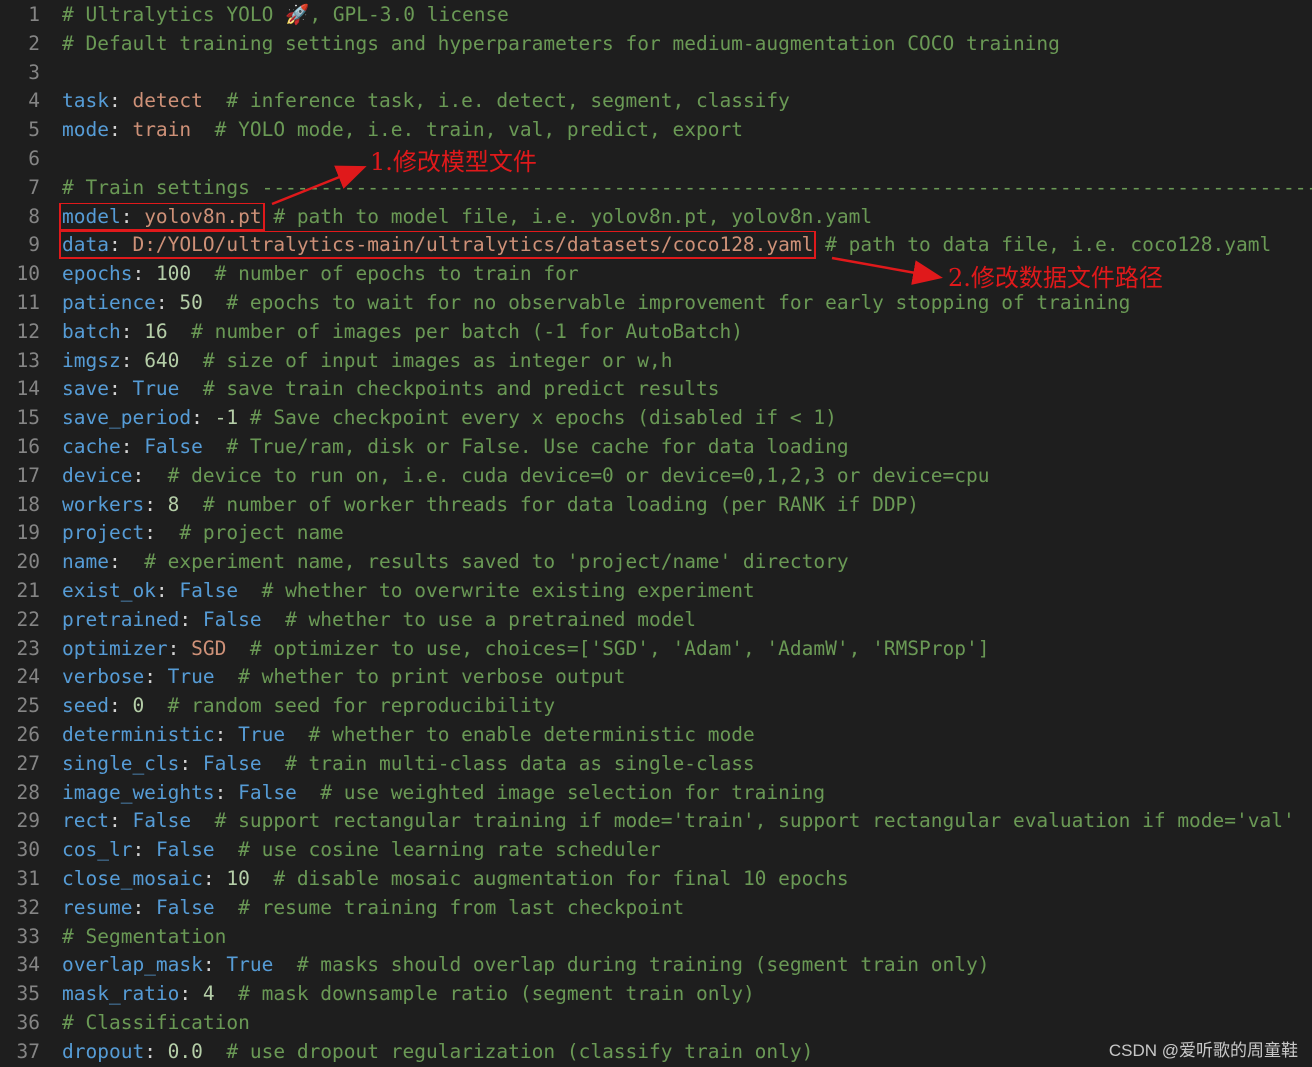  What do you see at coordinates (887, 270) in the screenshot?
I see `arrow-to-data-note` at bounding box center [887, 270].